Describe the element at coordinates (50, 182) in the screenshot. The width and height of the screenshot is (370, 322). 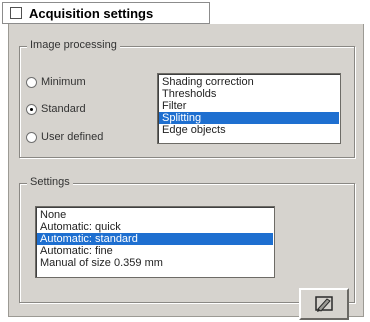
I see `settings-legend: Settings` at that location.